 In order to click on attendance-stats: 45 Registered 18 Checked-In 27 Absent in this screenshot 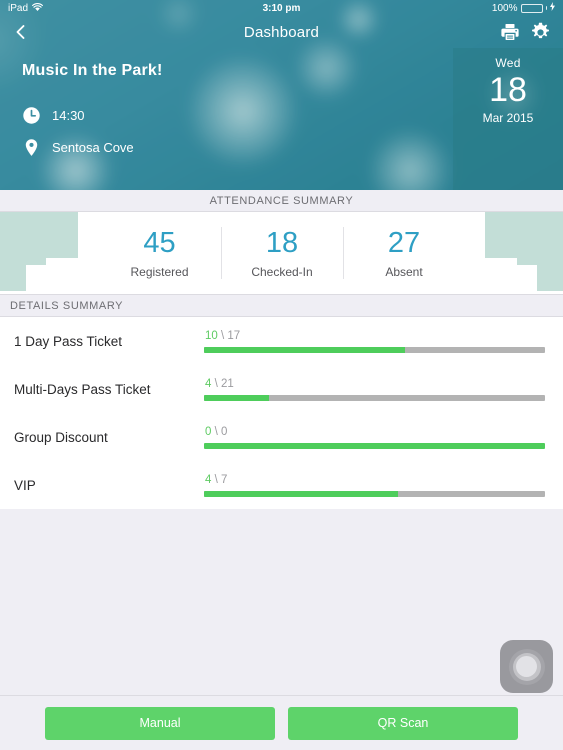, I will do `click(281, 253)`.